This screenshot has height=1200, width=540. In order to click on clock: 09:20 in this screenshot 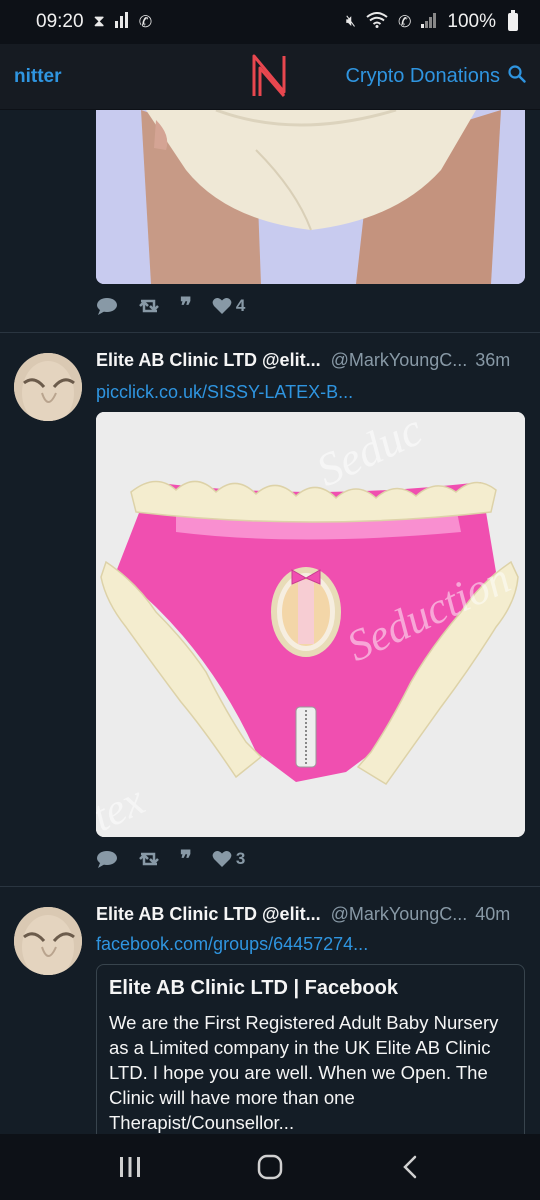, I will do `click(60, 21)`.